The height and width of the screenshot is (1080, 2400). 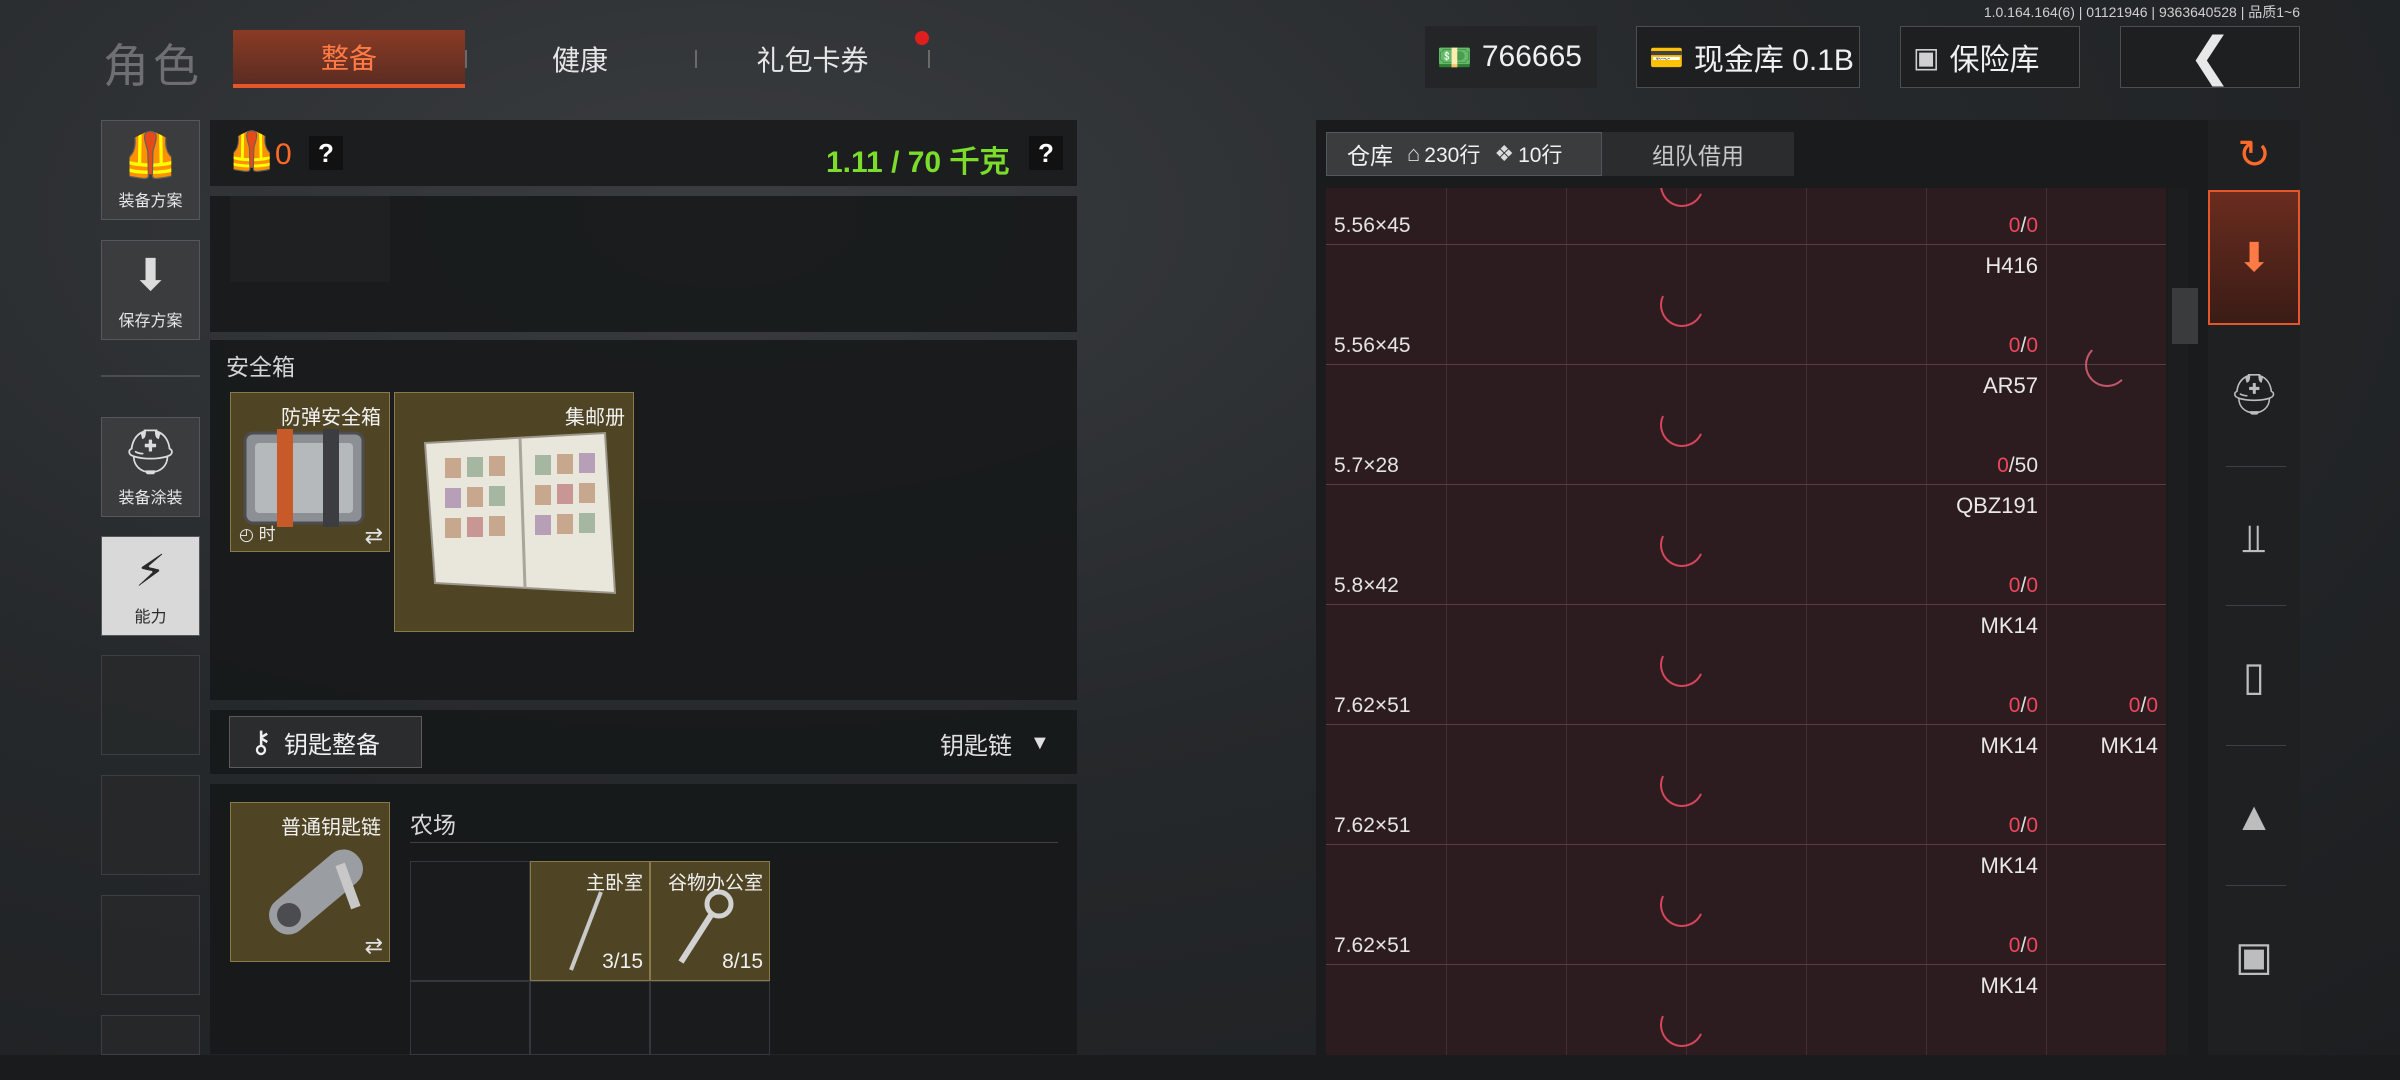 What do you see at coordinates (1746, 904) in the screenshot?
I see `stash-row: MK14 7.62×51 0/0` at bounding box center [1746, 904].